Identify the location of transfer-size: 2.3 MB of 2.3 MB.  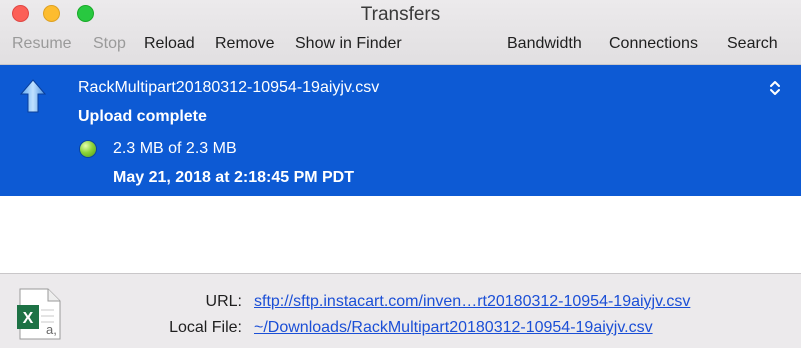
(175, 148).